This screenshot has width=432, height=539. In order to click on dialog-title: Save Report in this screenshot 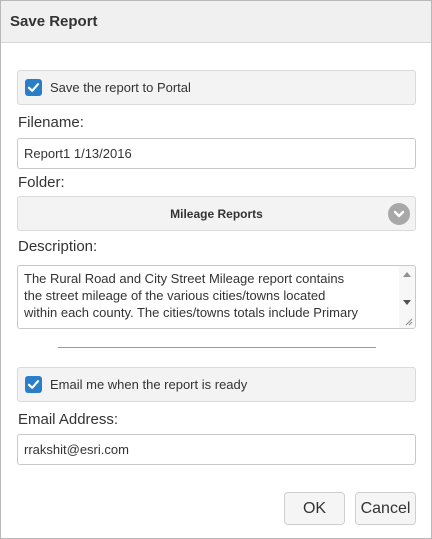, I will do `click(54, 21)`.